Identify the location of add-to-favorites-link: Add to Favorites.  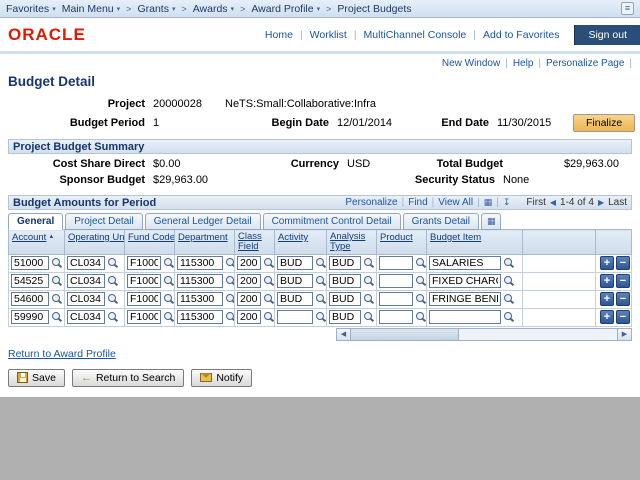
(521, 35).